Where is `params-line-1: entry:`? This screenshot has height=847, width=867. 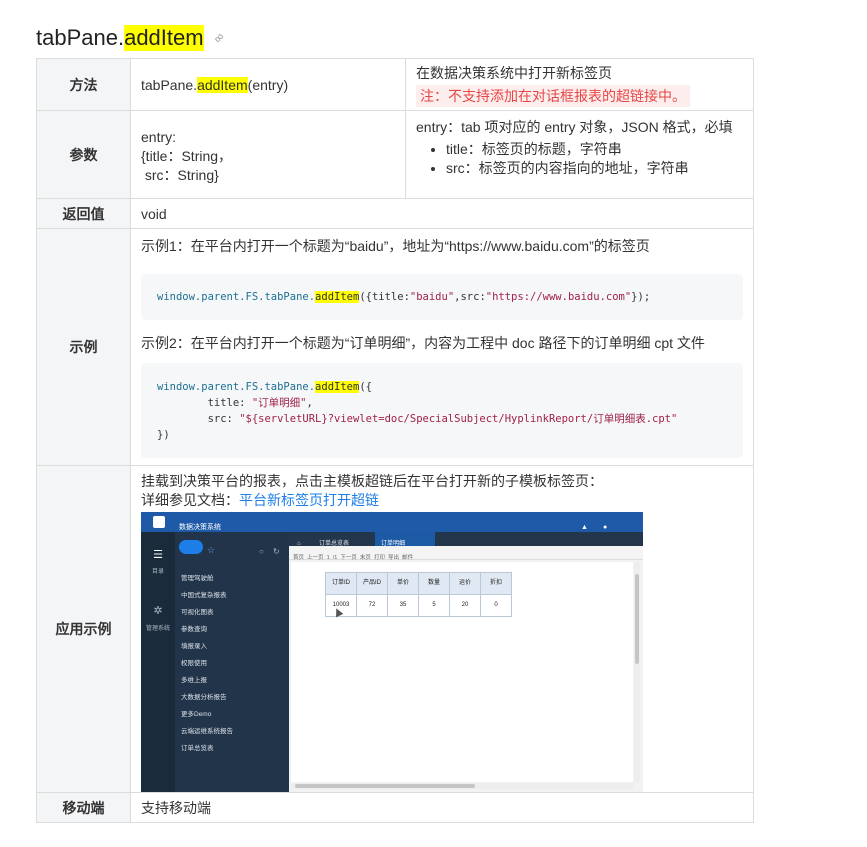 params-line-1: entry: is located at coordinates (159, 137).